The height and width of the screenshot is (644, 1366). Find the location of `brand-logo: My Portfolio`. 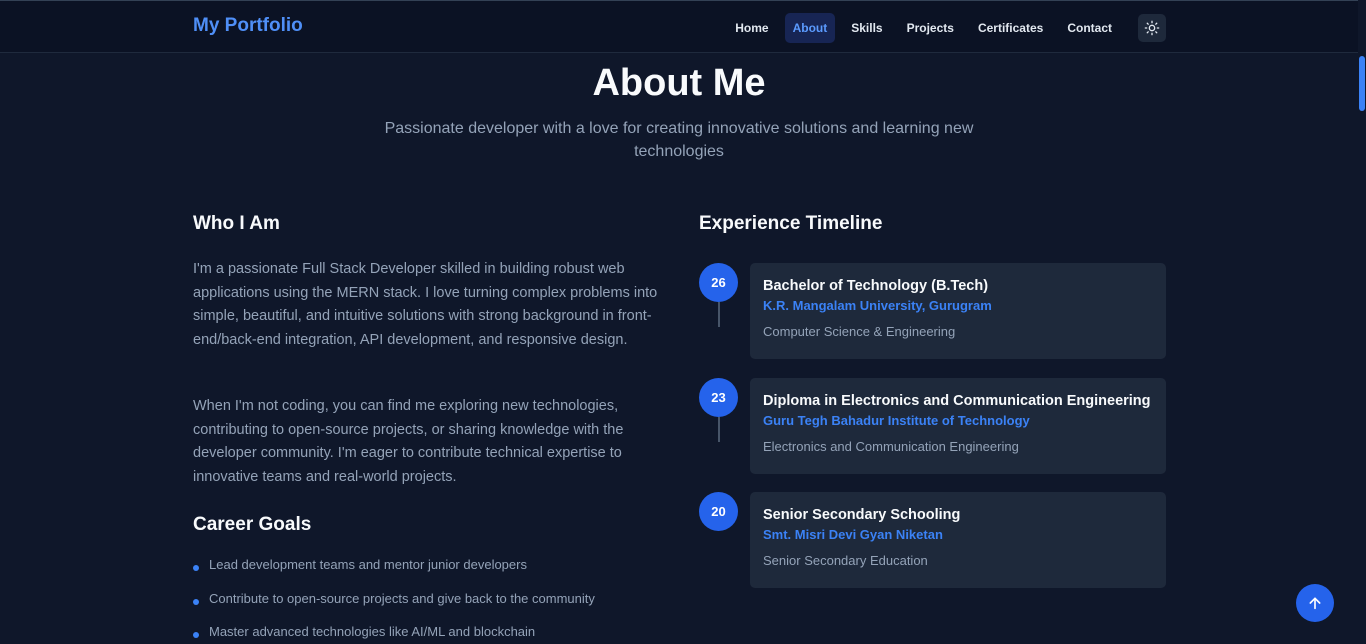

brand-logo: My Portfolio is located at coordinates (248, 26).